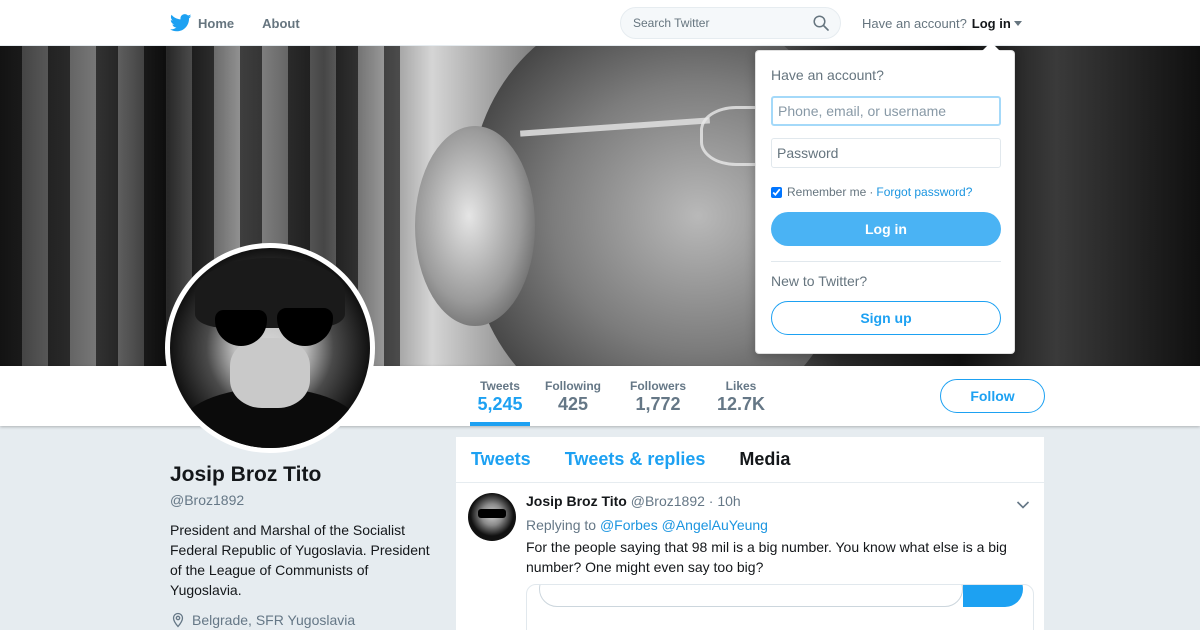 The height and width of the screenshot is (630, 1200). I want to click on login-dropdown-toggle: Log in, so click(997, 23).